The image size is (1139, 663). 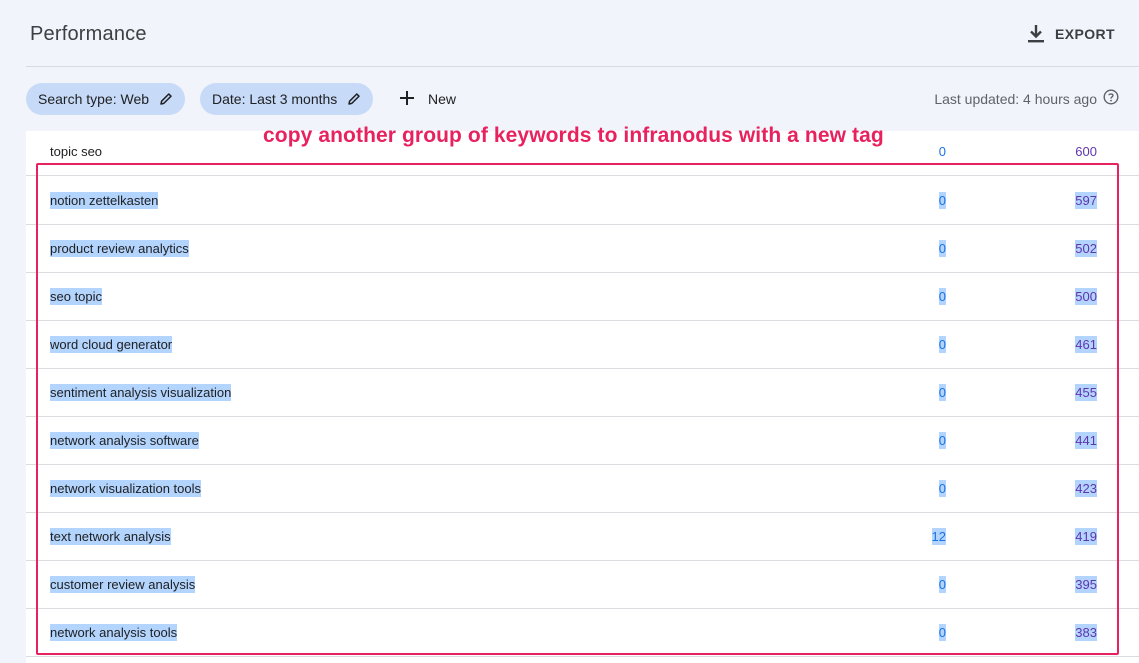 I want to click on table-row: network analysis software 0 441, so click(x=582, y=441).